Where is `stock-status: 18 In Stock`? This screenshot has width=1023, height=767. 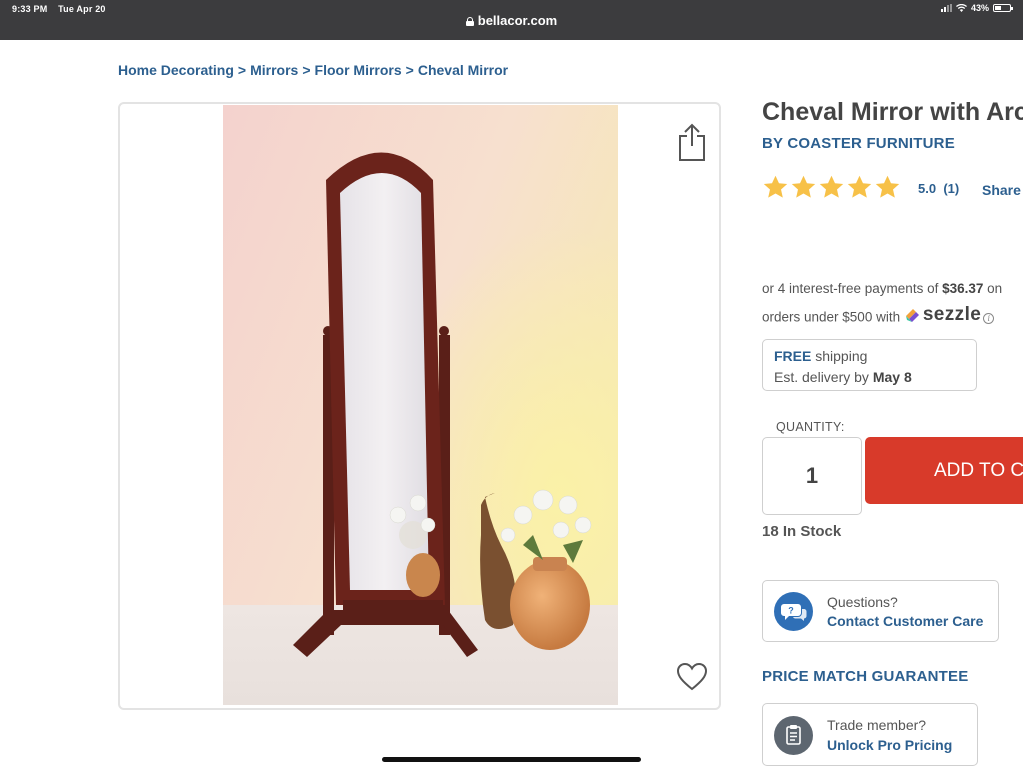 stock-status: 18 In Stock is located at coordinates (802, 531).